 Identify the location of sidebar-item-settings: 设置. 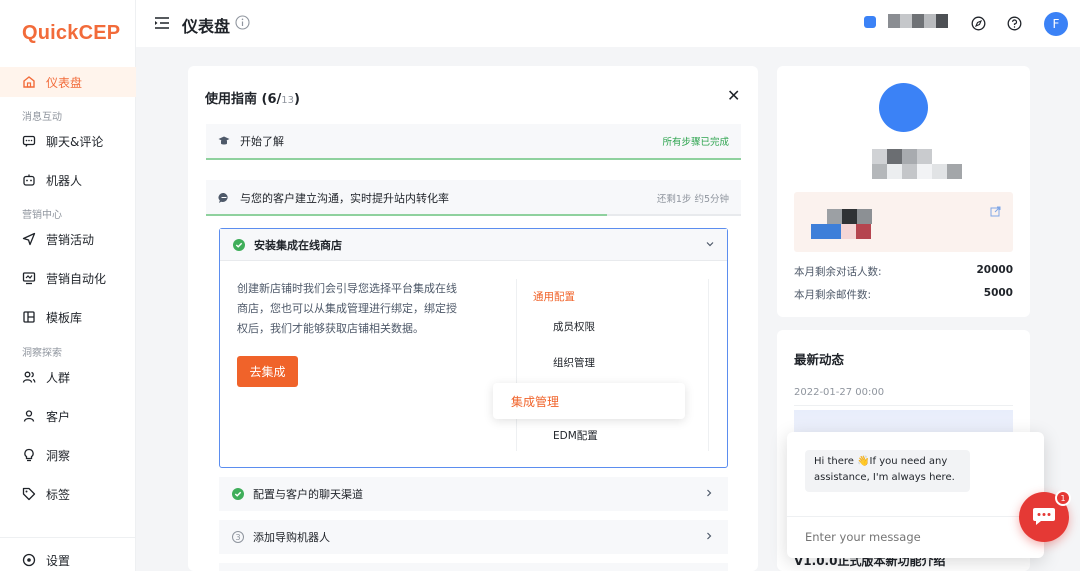
(68, 558).